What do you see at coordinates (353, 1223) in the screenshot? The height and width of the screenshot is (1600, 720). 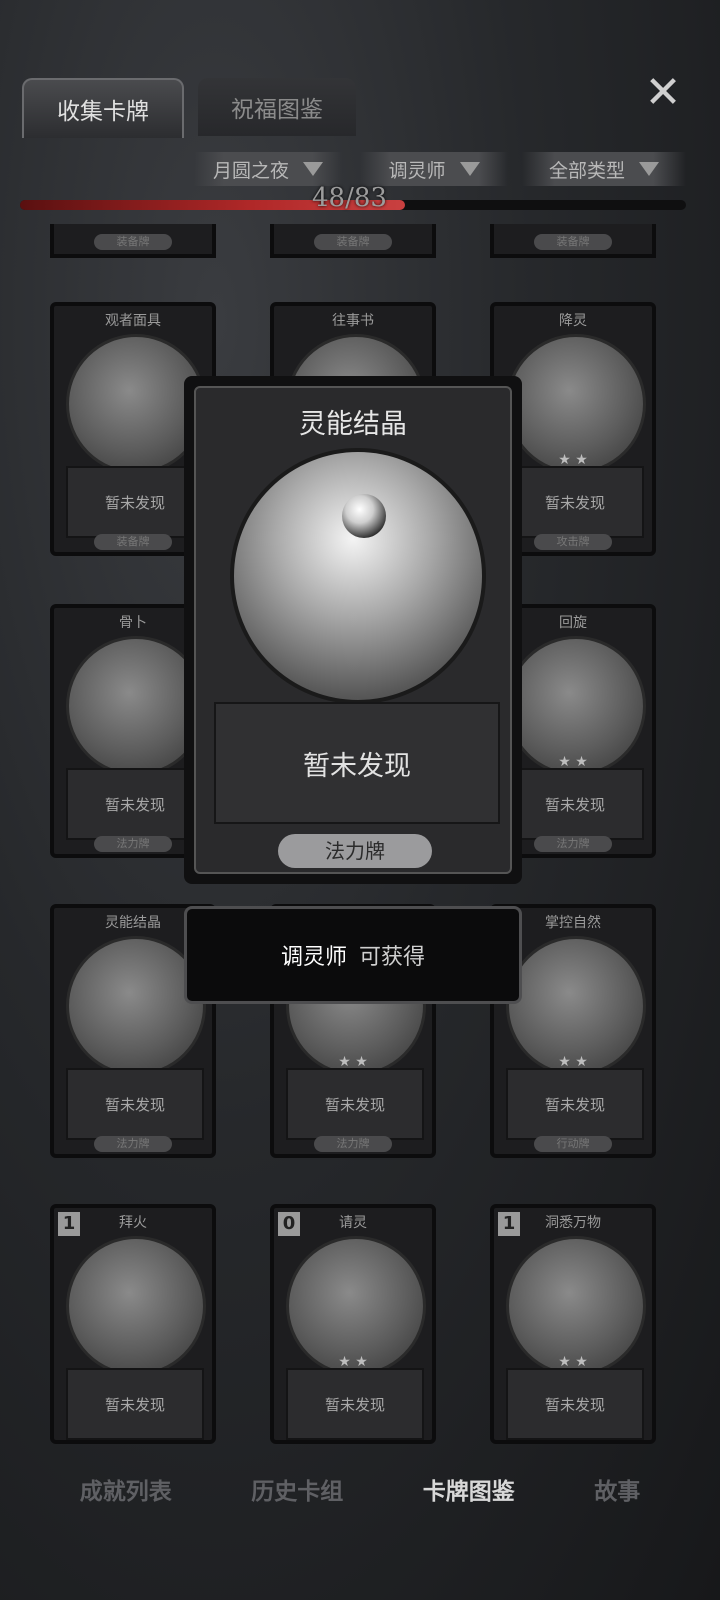 I see `card-name: 请灵` at bounding box center [353, 1223].